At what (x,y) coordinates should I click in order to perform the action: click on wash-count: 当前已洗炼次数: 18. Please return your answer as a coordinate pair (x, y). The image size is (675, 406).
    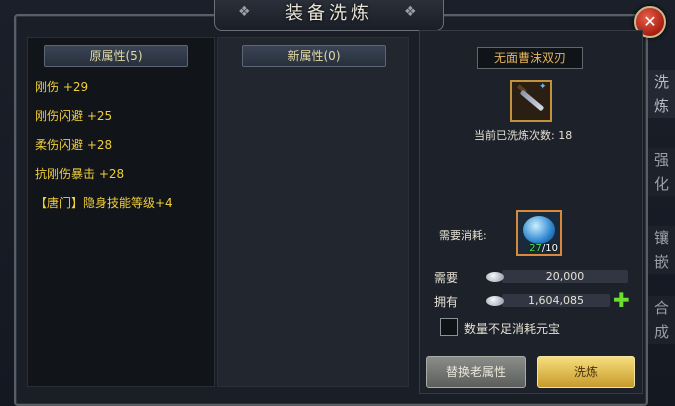
    Looking at the image, I should click on (523, 135).